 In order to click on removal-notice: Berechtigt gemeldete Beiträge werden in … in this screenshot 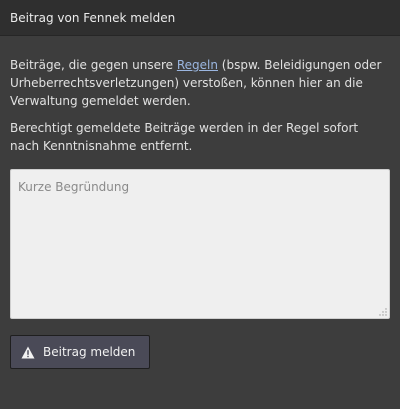, I will do `click(184, 137)`.